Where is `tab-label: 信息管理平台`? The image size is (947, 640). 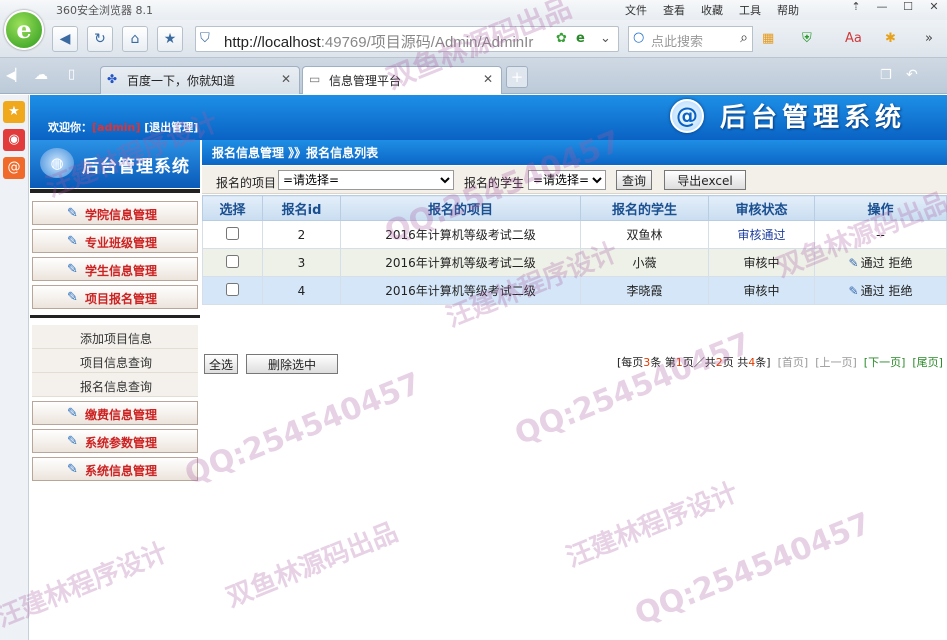 tab-label: 信息管理平台 is located at coordinates (365, 81).